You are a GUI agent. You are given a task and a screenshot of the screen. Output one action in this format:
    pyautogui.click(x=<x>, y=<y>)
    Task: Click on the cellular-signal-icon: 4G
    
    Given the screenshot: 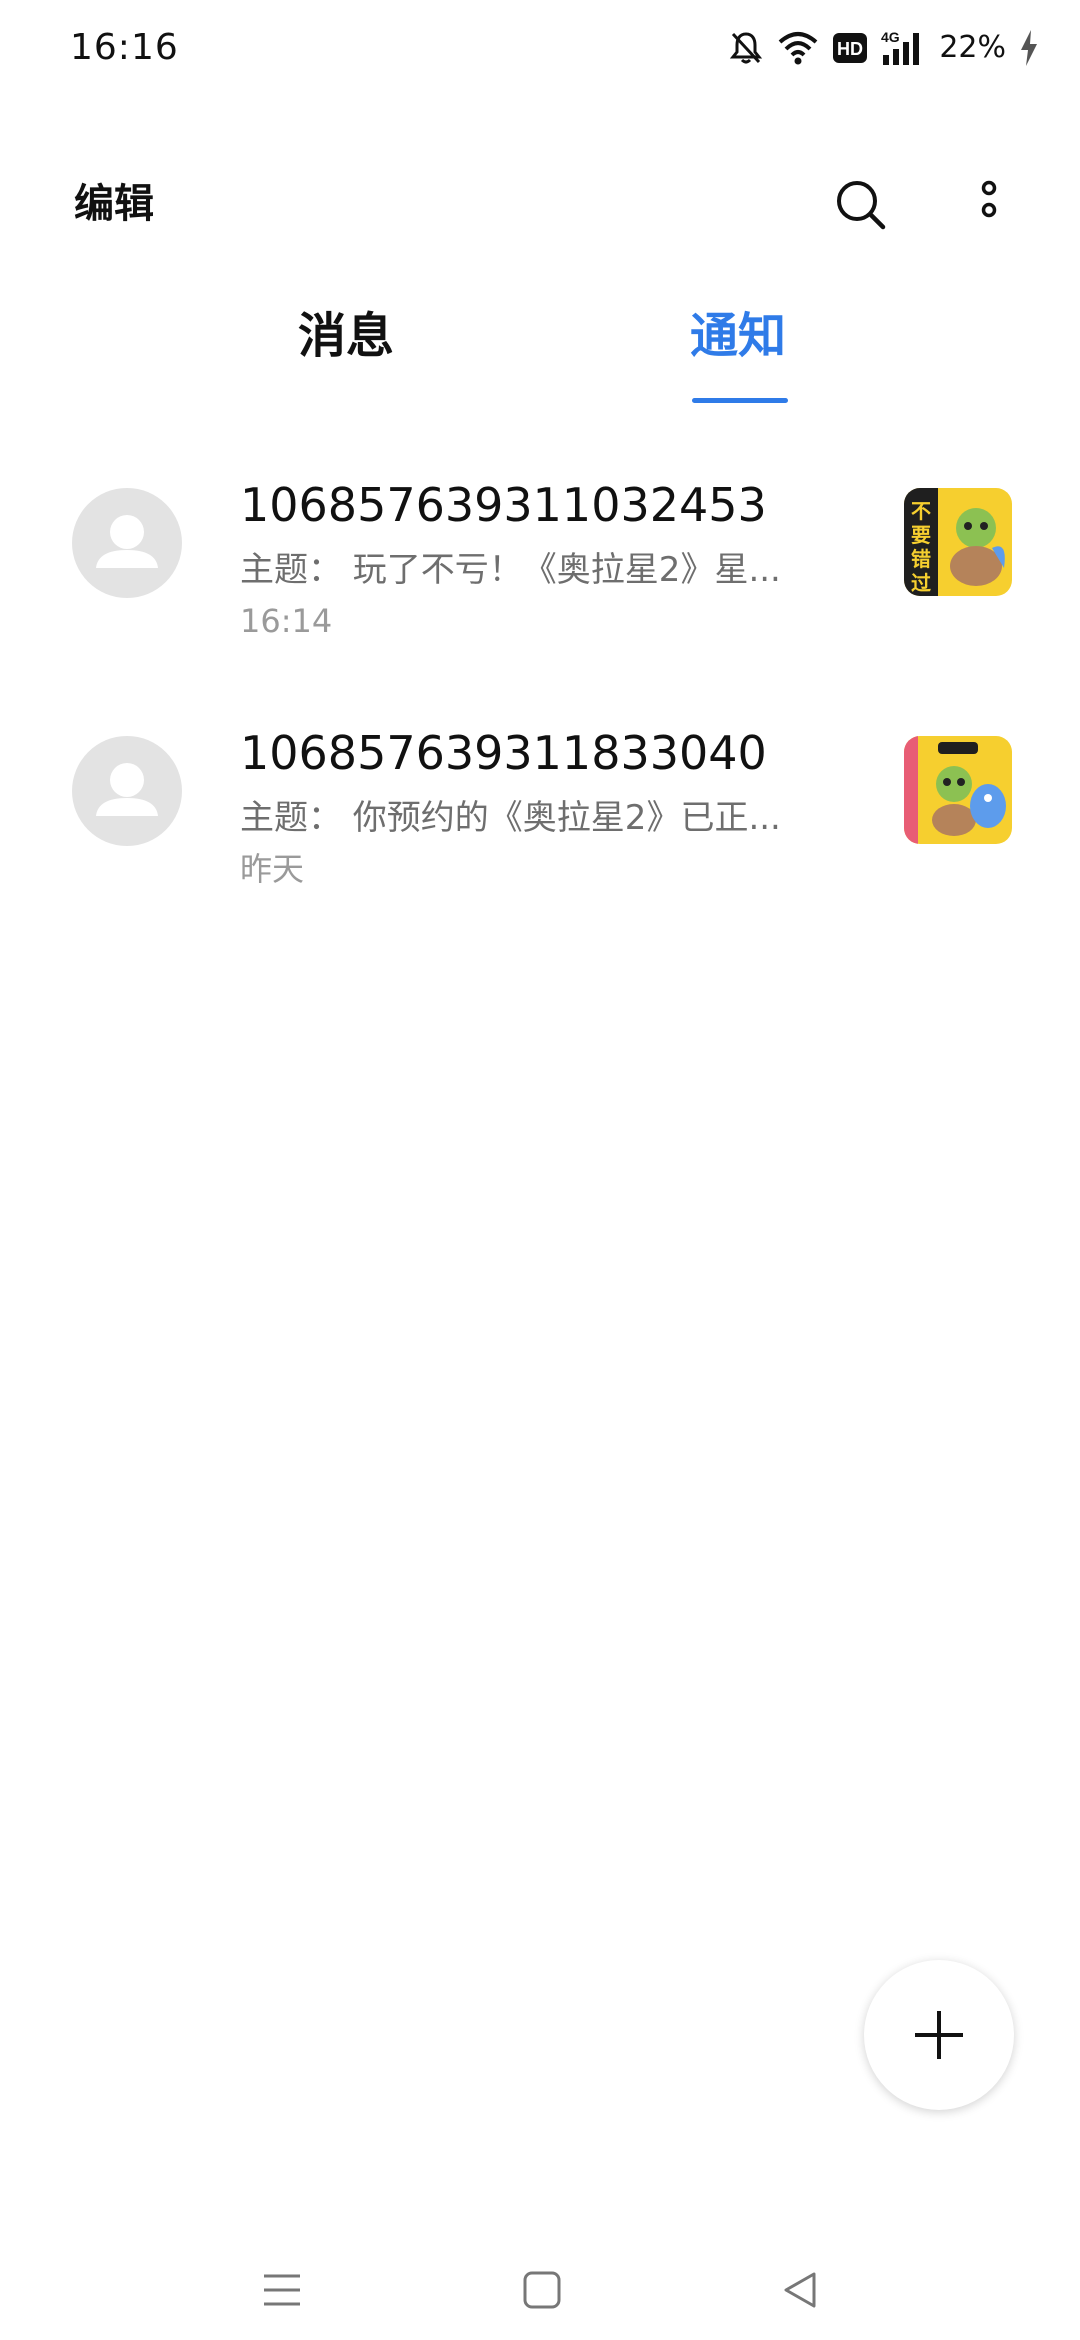 What is the action you would take?
    pyautogui.click(x=903, y=48)
    